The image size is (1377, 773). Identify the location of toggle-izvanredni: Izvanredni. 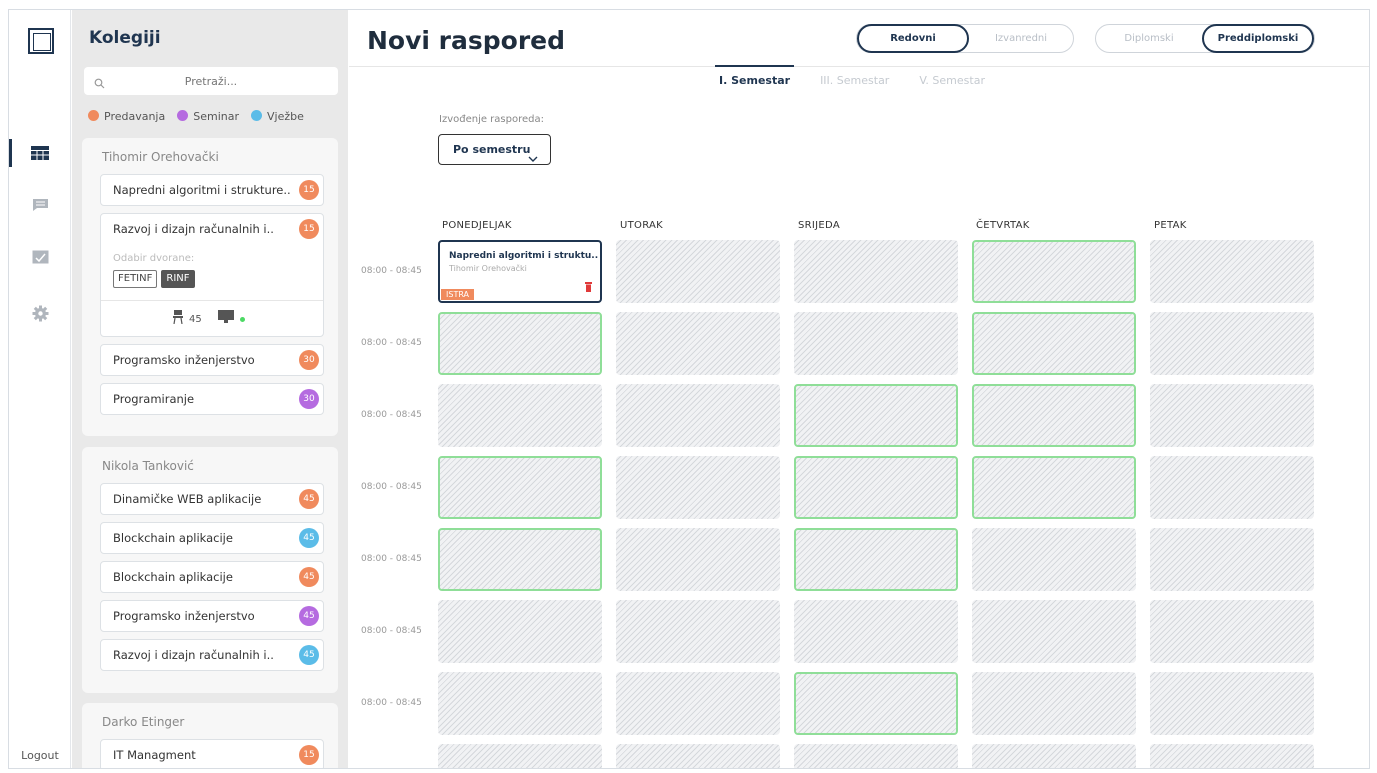
(1021, 38).